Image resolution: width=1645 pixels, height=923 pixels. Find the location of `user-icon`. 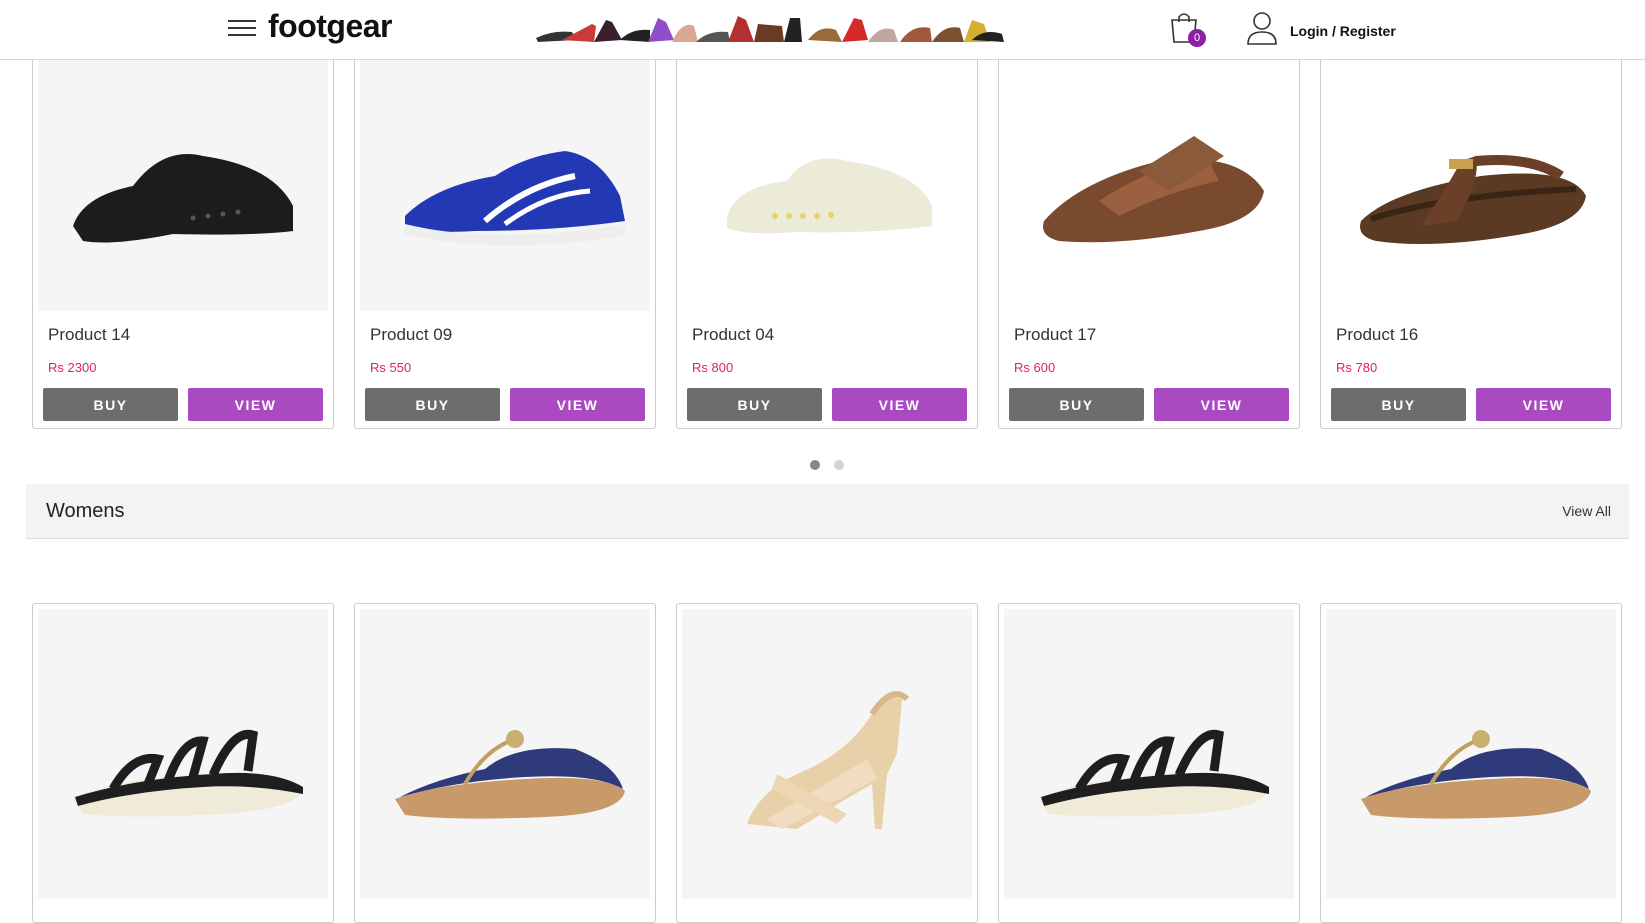

user-icon is located at coordinates (1262, 28).